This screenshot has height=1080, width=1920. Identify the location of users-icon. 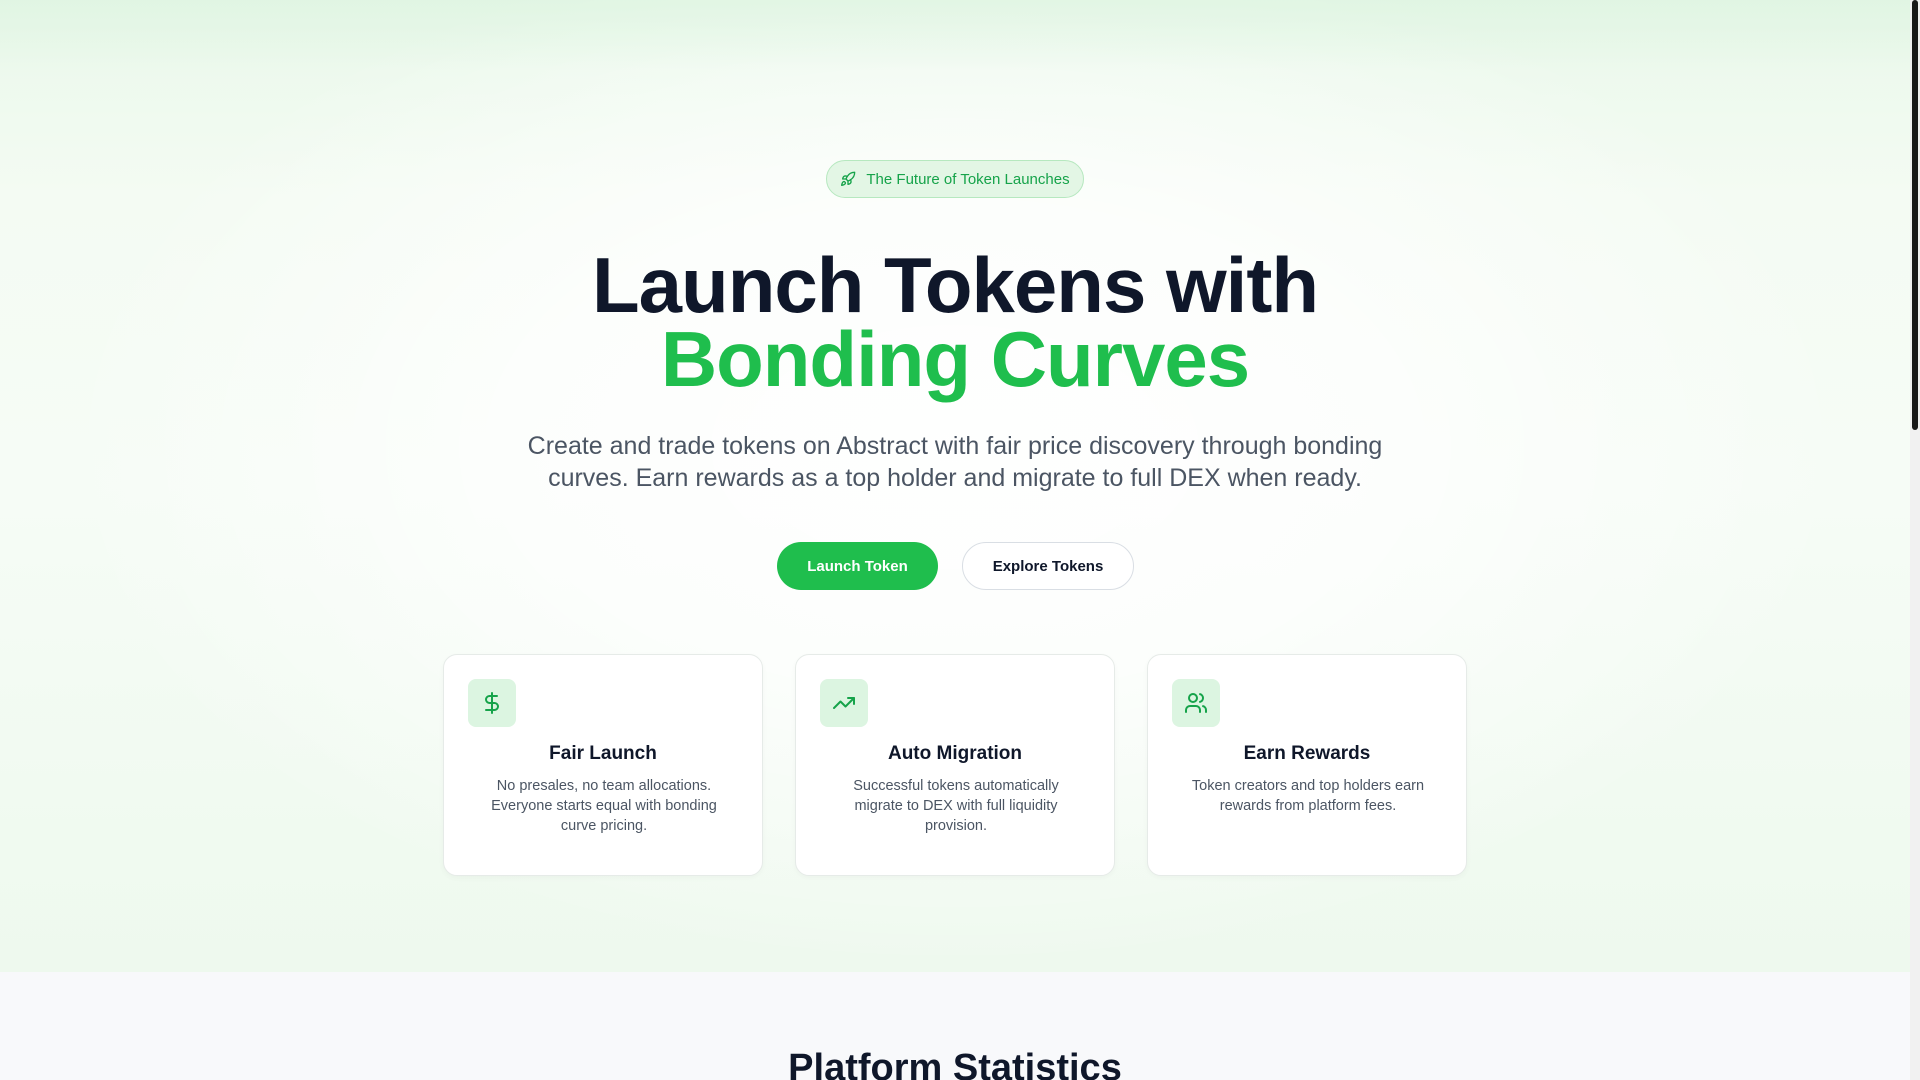
(1196, 703).